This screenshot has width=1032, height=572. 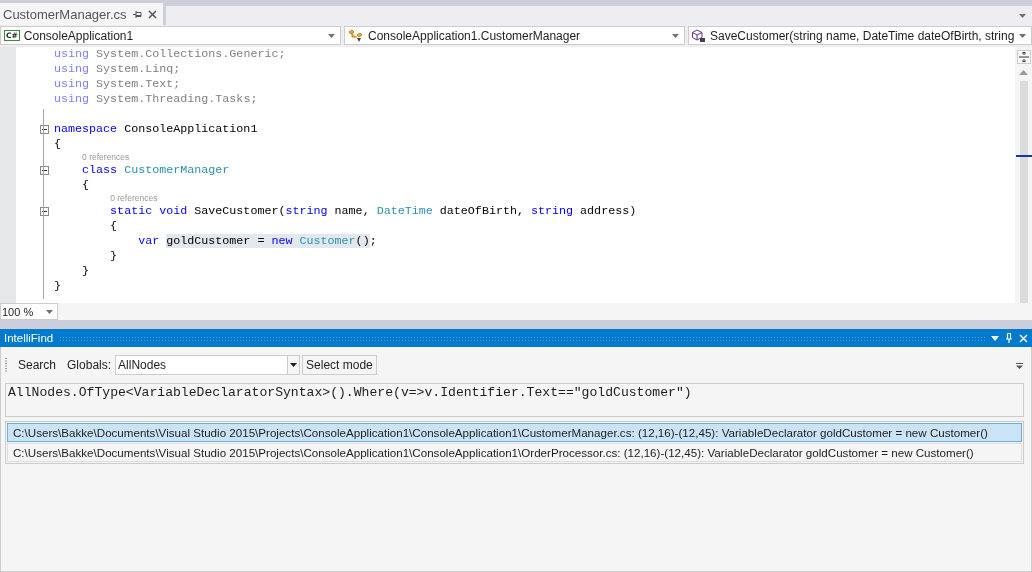 What do you see at coordinates (1019, 365) in the screenshot?
I see `toolbar-overflow-icon` at bounding box center [1019, 365].